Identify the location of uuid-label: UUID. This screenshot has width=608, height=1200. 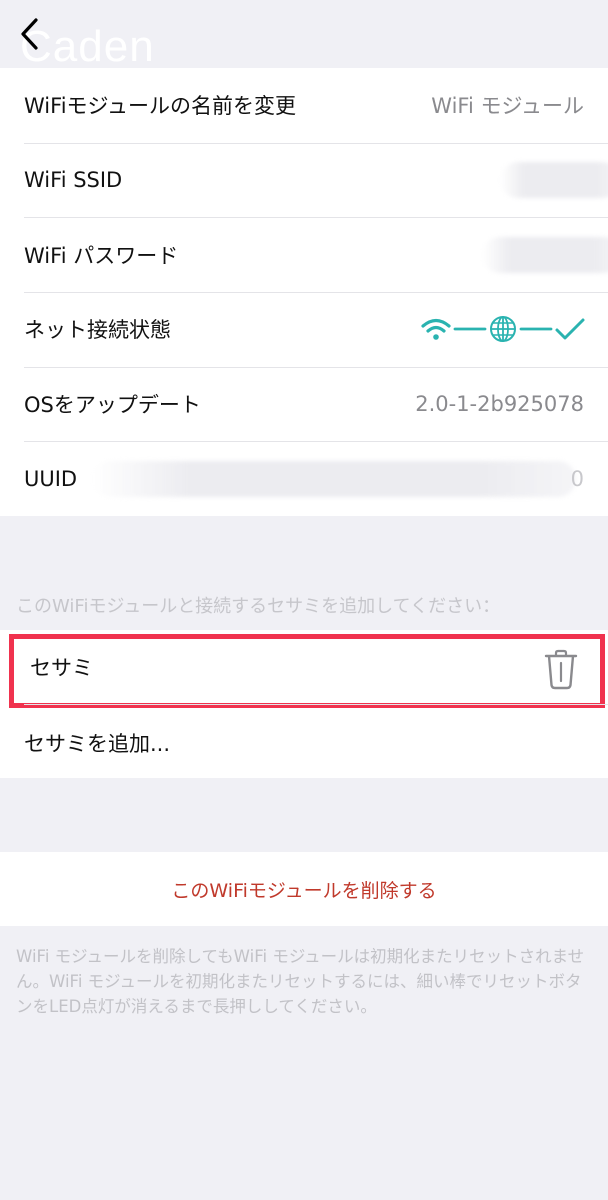
(51, 478).